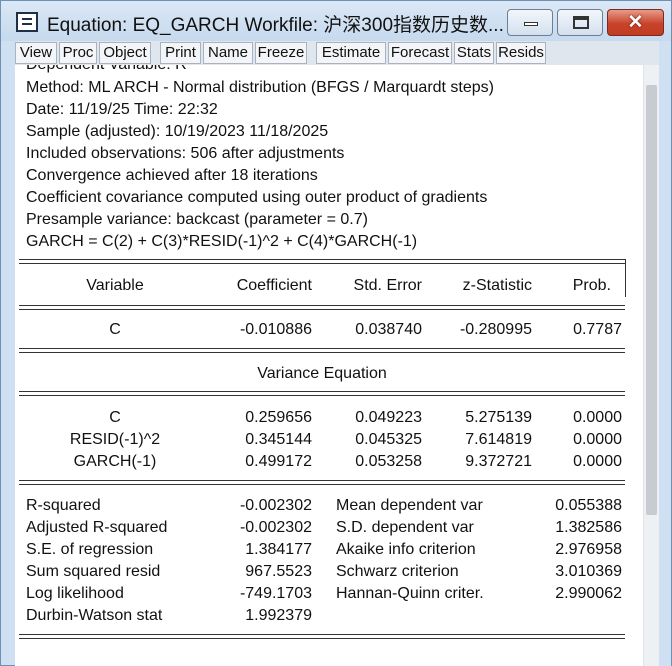 This screenshot has height=666, width=672. What do you see at coordinates (322, 634) in the screenshot?
I see `table-bottom-rule` at bounding box center [322, 634].